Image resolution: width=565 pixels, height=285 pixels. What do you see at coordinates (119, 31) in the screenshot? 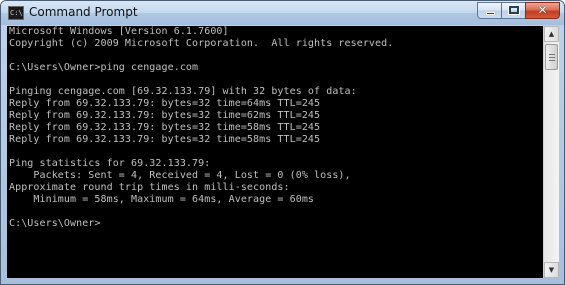
I see `console-line: Microsoft Windows [Version 6.1.7600]` at bounding box center [119, 31].